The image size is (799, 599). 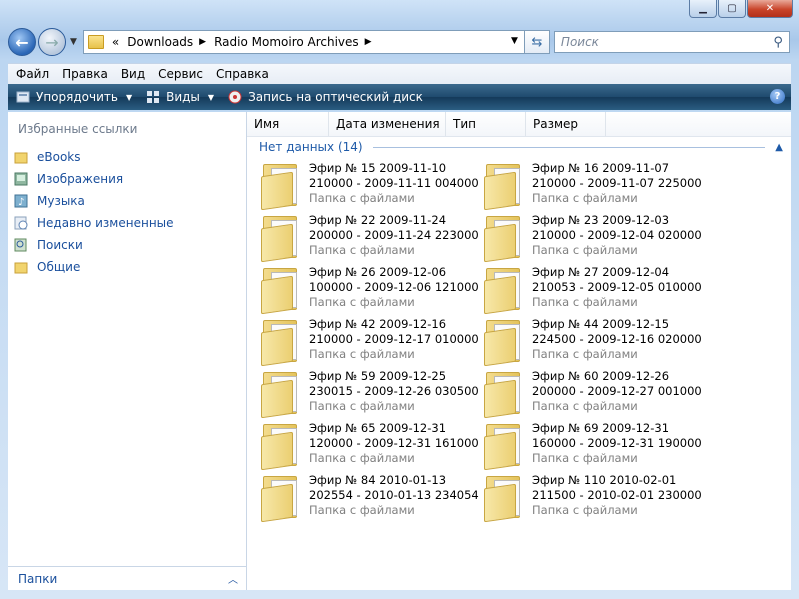 I want to click on menu-tools: Сервис, so click(x=179, y=74).